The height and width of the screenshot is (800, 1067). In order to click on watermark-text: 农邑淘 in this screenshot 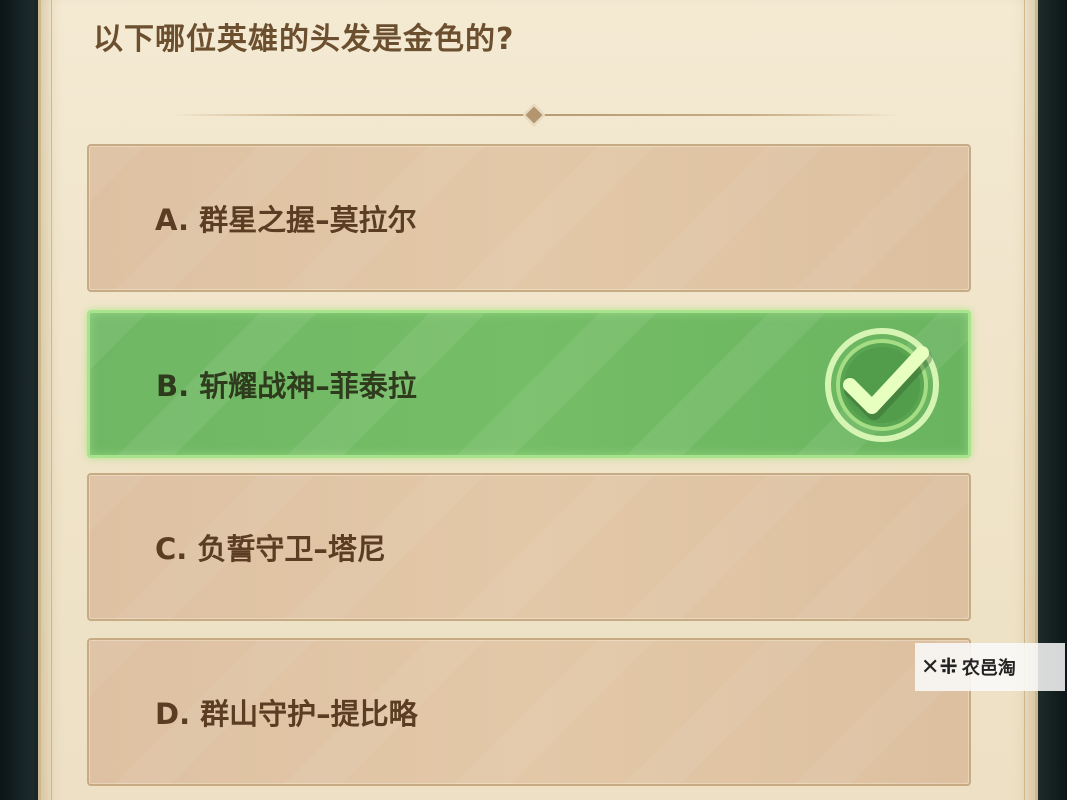, I will do `click(988, 668)`.